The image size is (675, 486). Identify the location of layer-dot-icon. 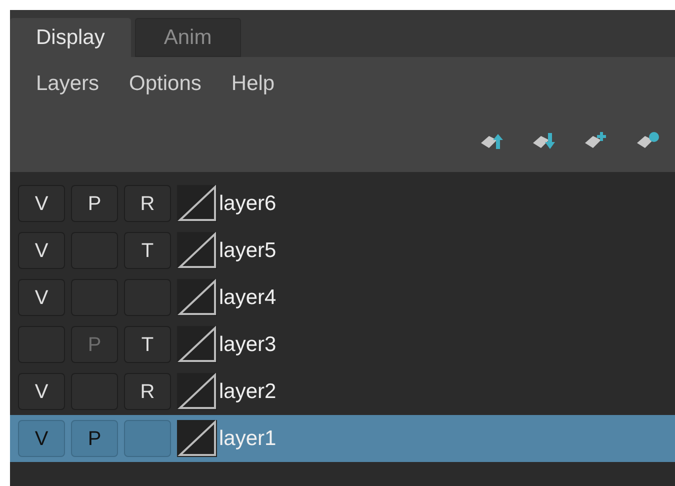
(648, 141).